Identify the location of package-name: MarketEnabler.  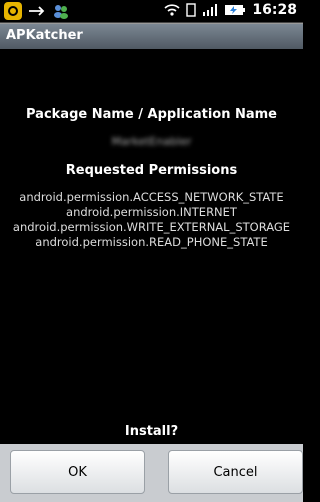
(151, 141).